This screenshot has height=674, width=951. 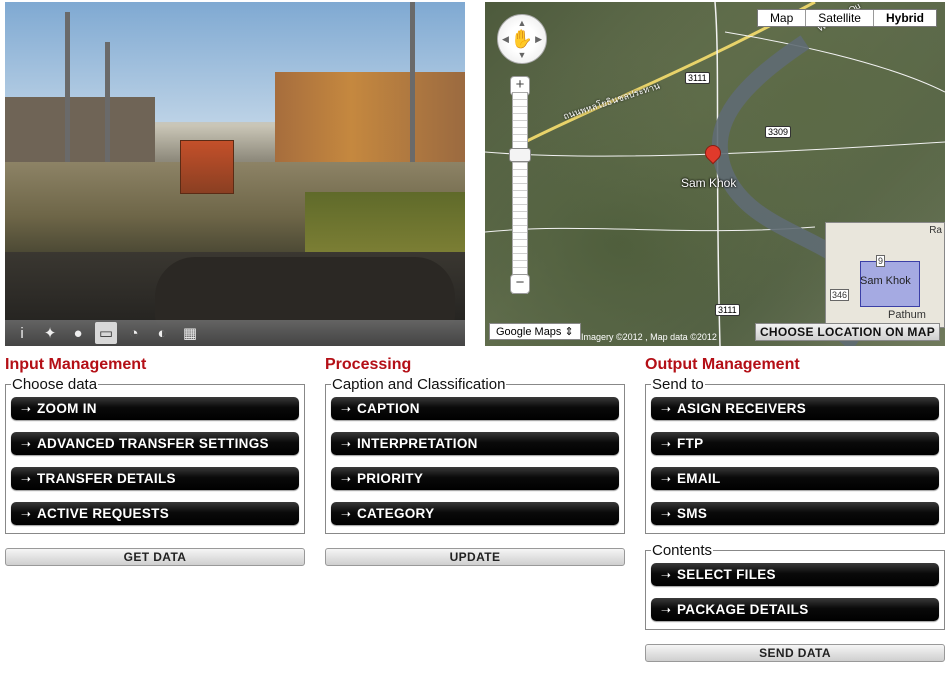 I want to click on button-label: EMAIL, so click(x=699, y=478).